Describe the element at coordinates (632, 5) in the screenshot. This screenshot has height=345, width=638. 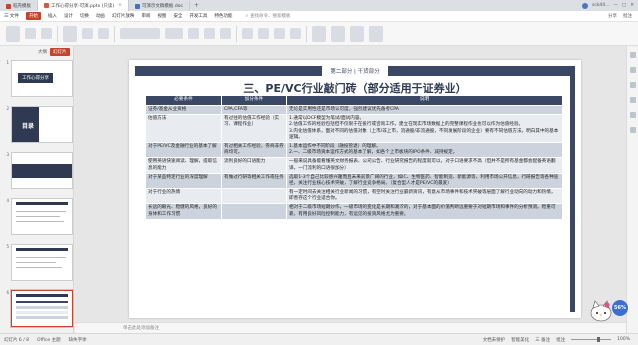
I see `close-window-icon: ✕` at that location.